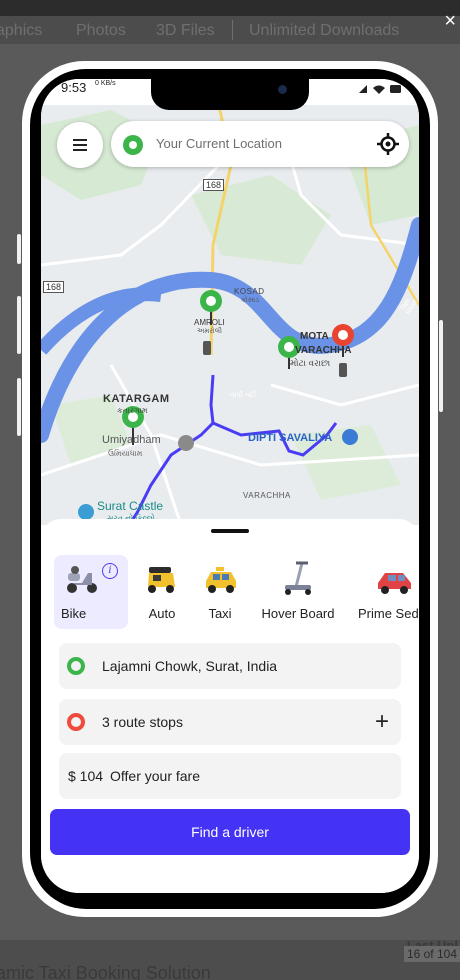 The image size is (460, 980). What do you see at coordinates (388, 613) in the screenshot?
I see `vehicle-label-prime-sedan: Prime Seda` at bounding box center [388, 613].